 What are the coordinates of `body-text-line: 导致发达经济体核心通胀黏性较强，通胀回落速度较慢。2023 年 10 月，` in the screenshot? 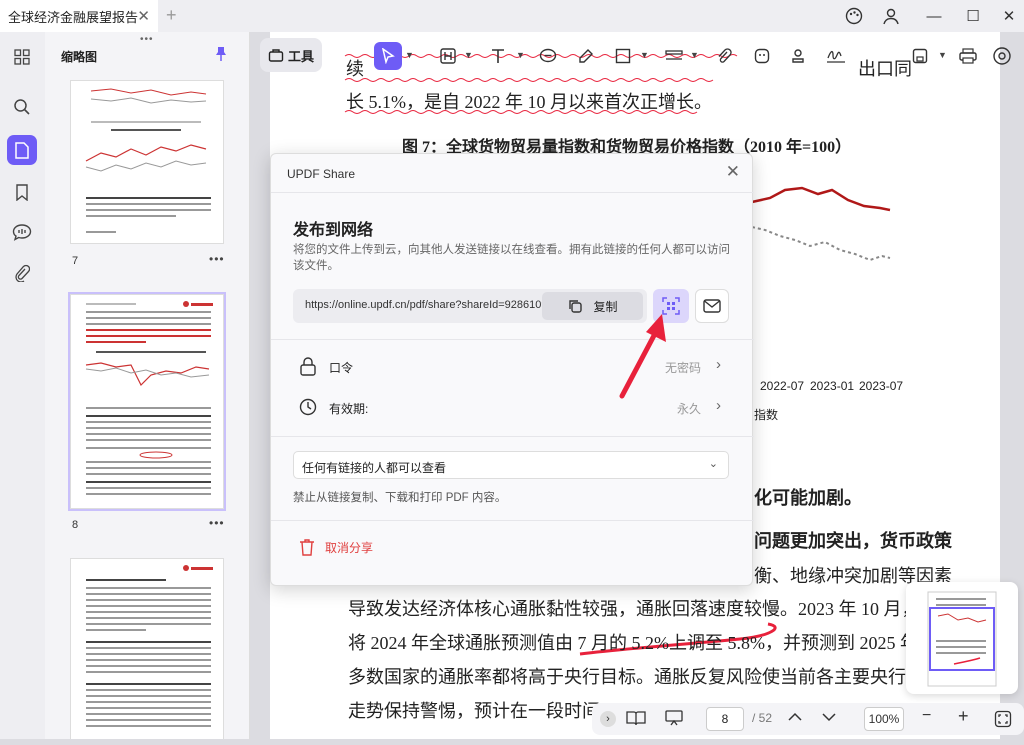 It's located at (634, 609).